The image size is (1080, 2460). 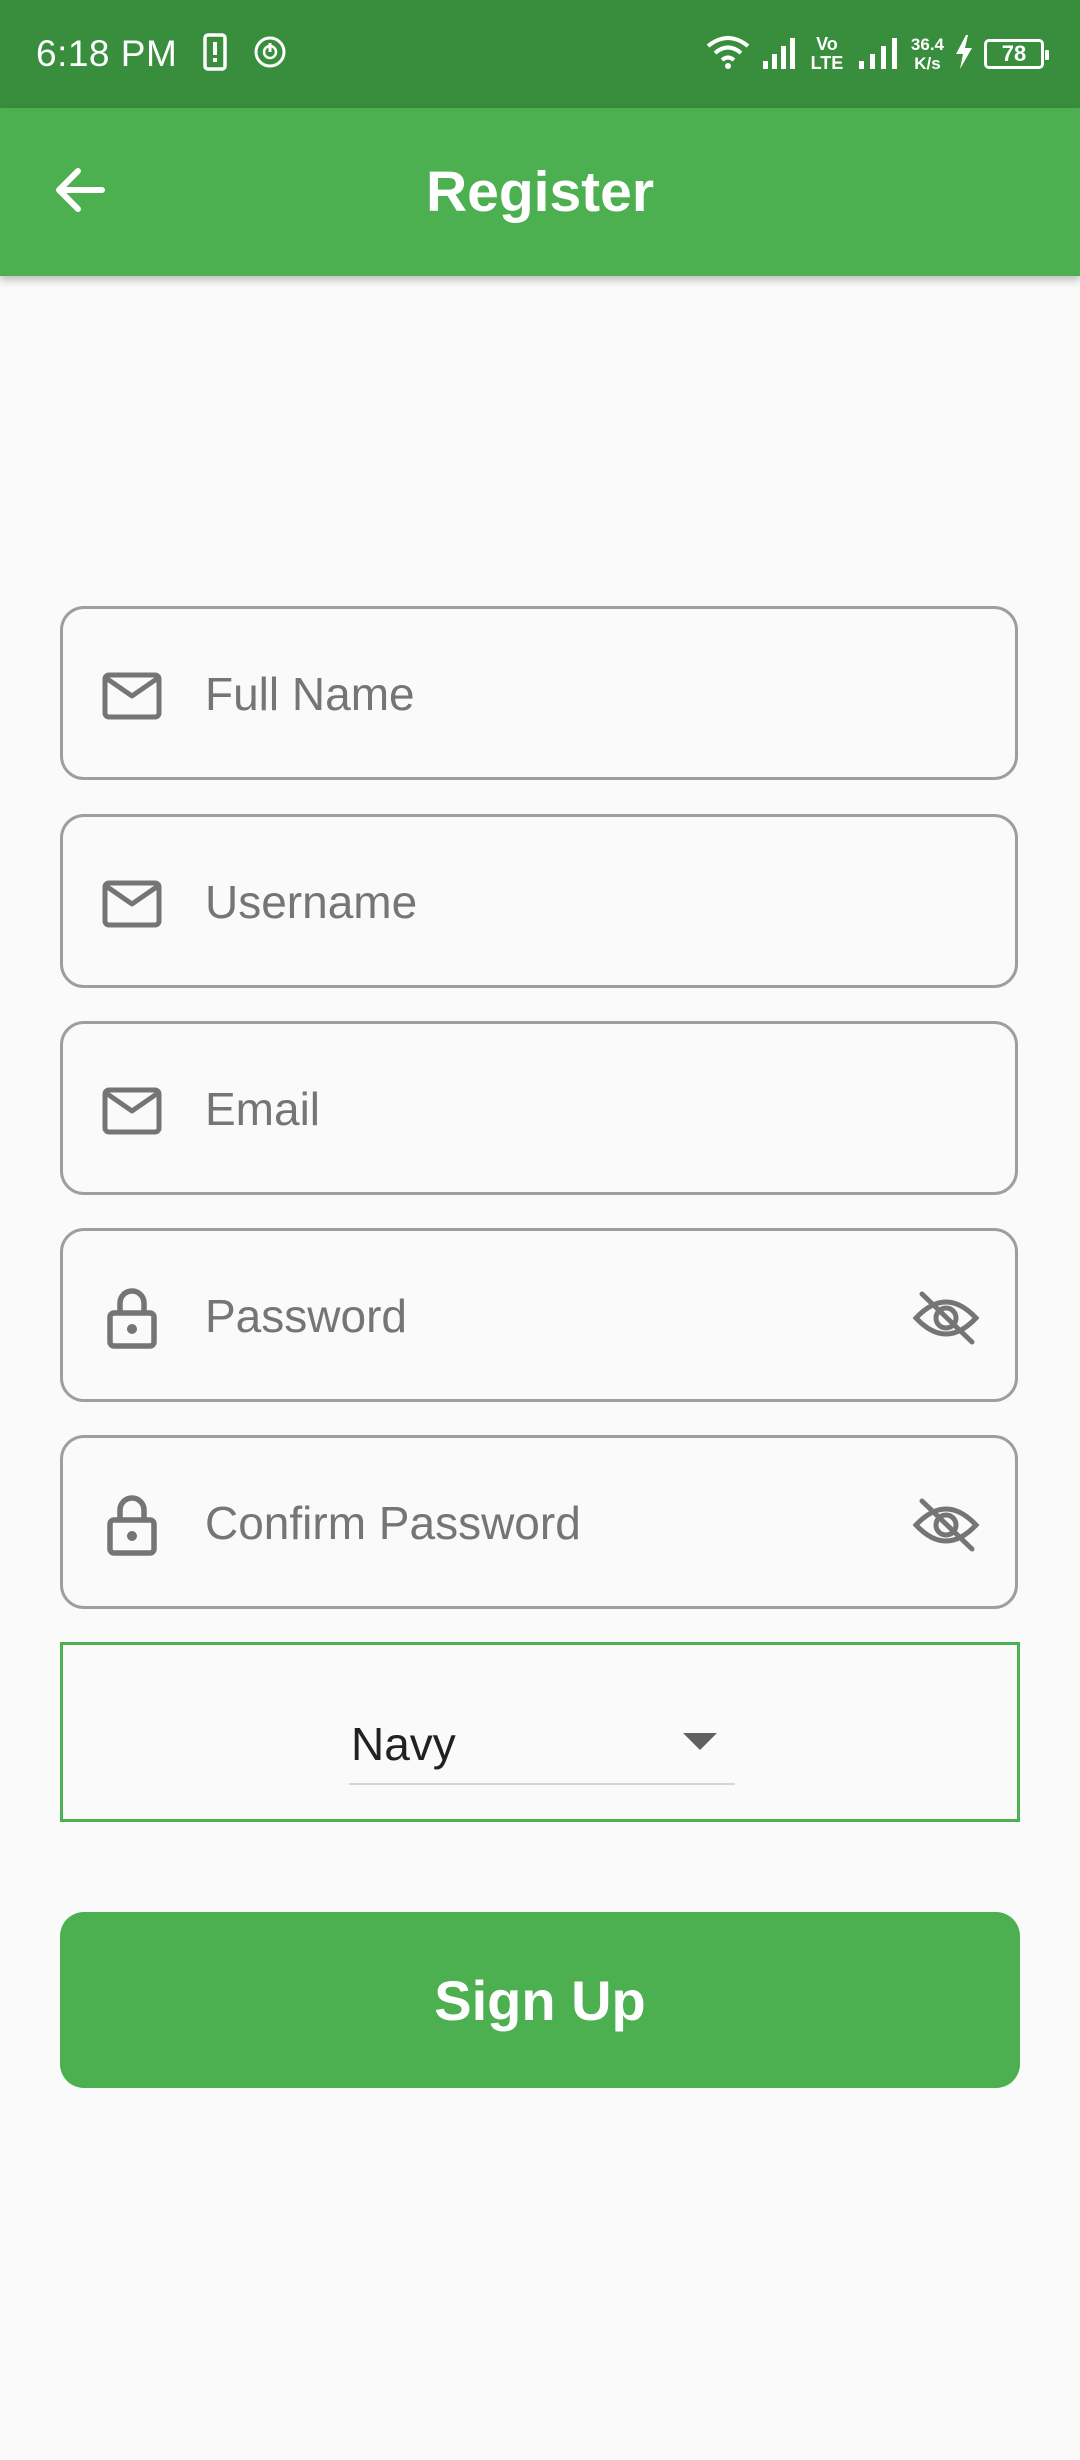 What do you see at coordinates (540, 2000) in the screenshot?
I see `sign-up-button: Sign Up` at bounding box center [540, 2000].